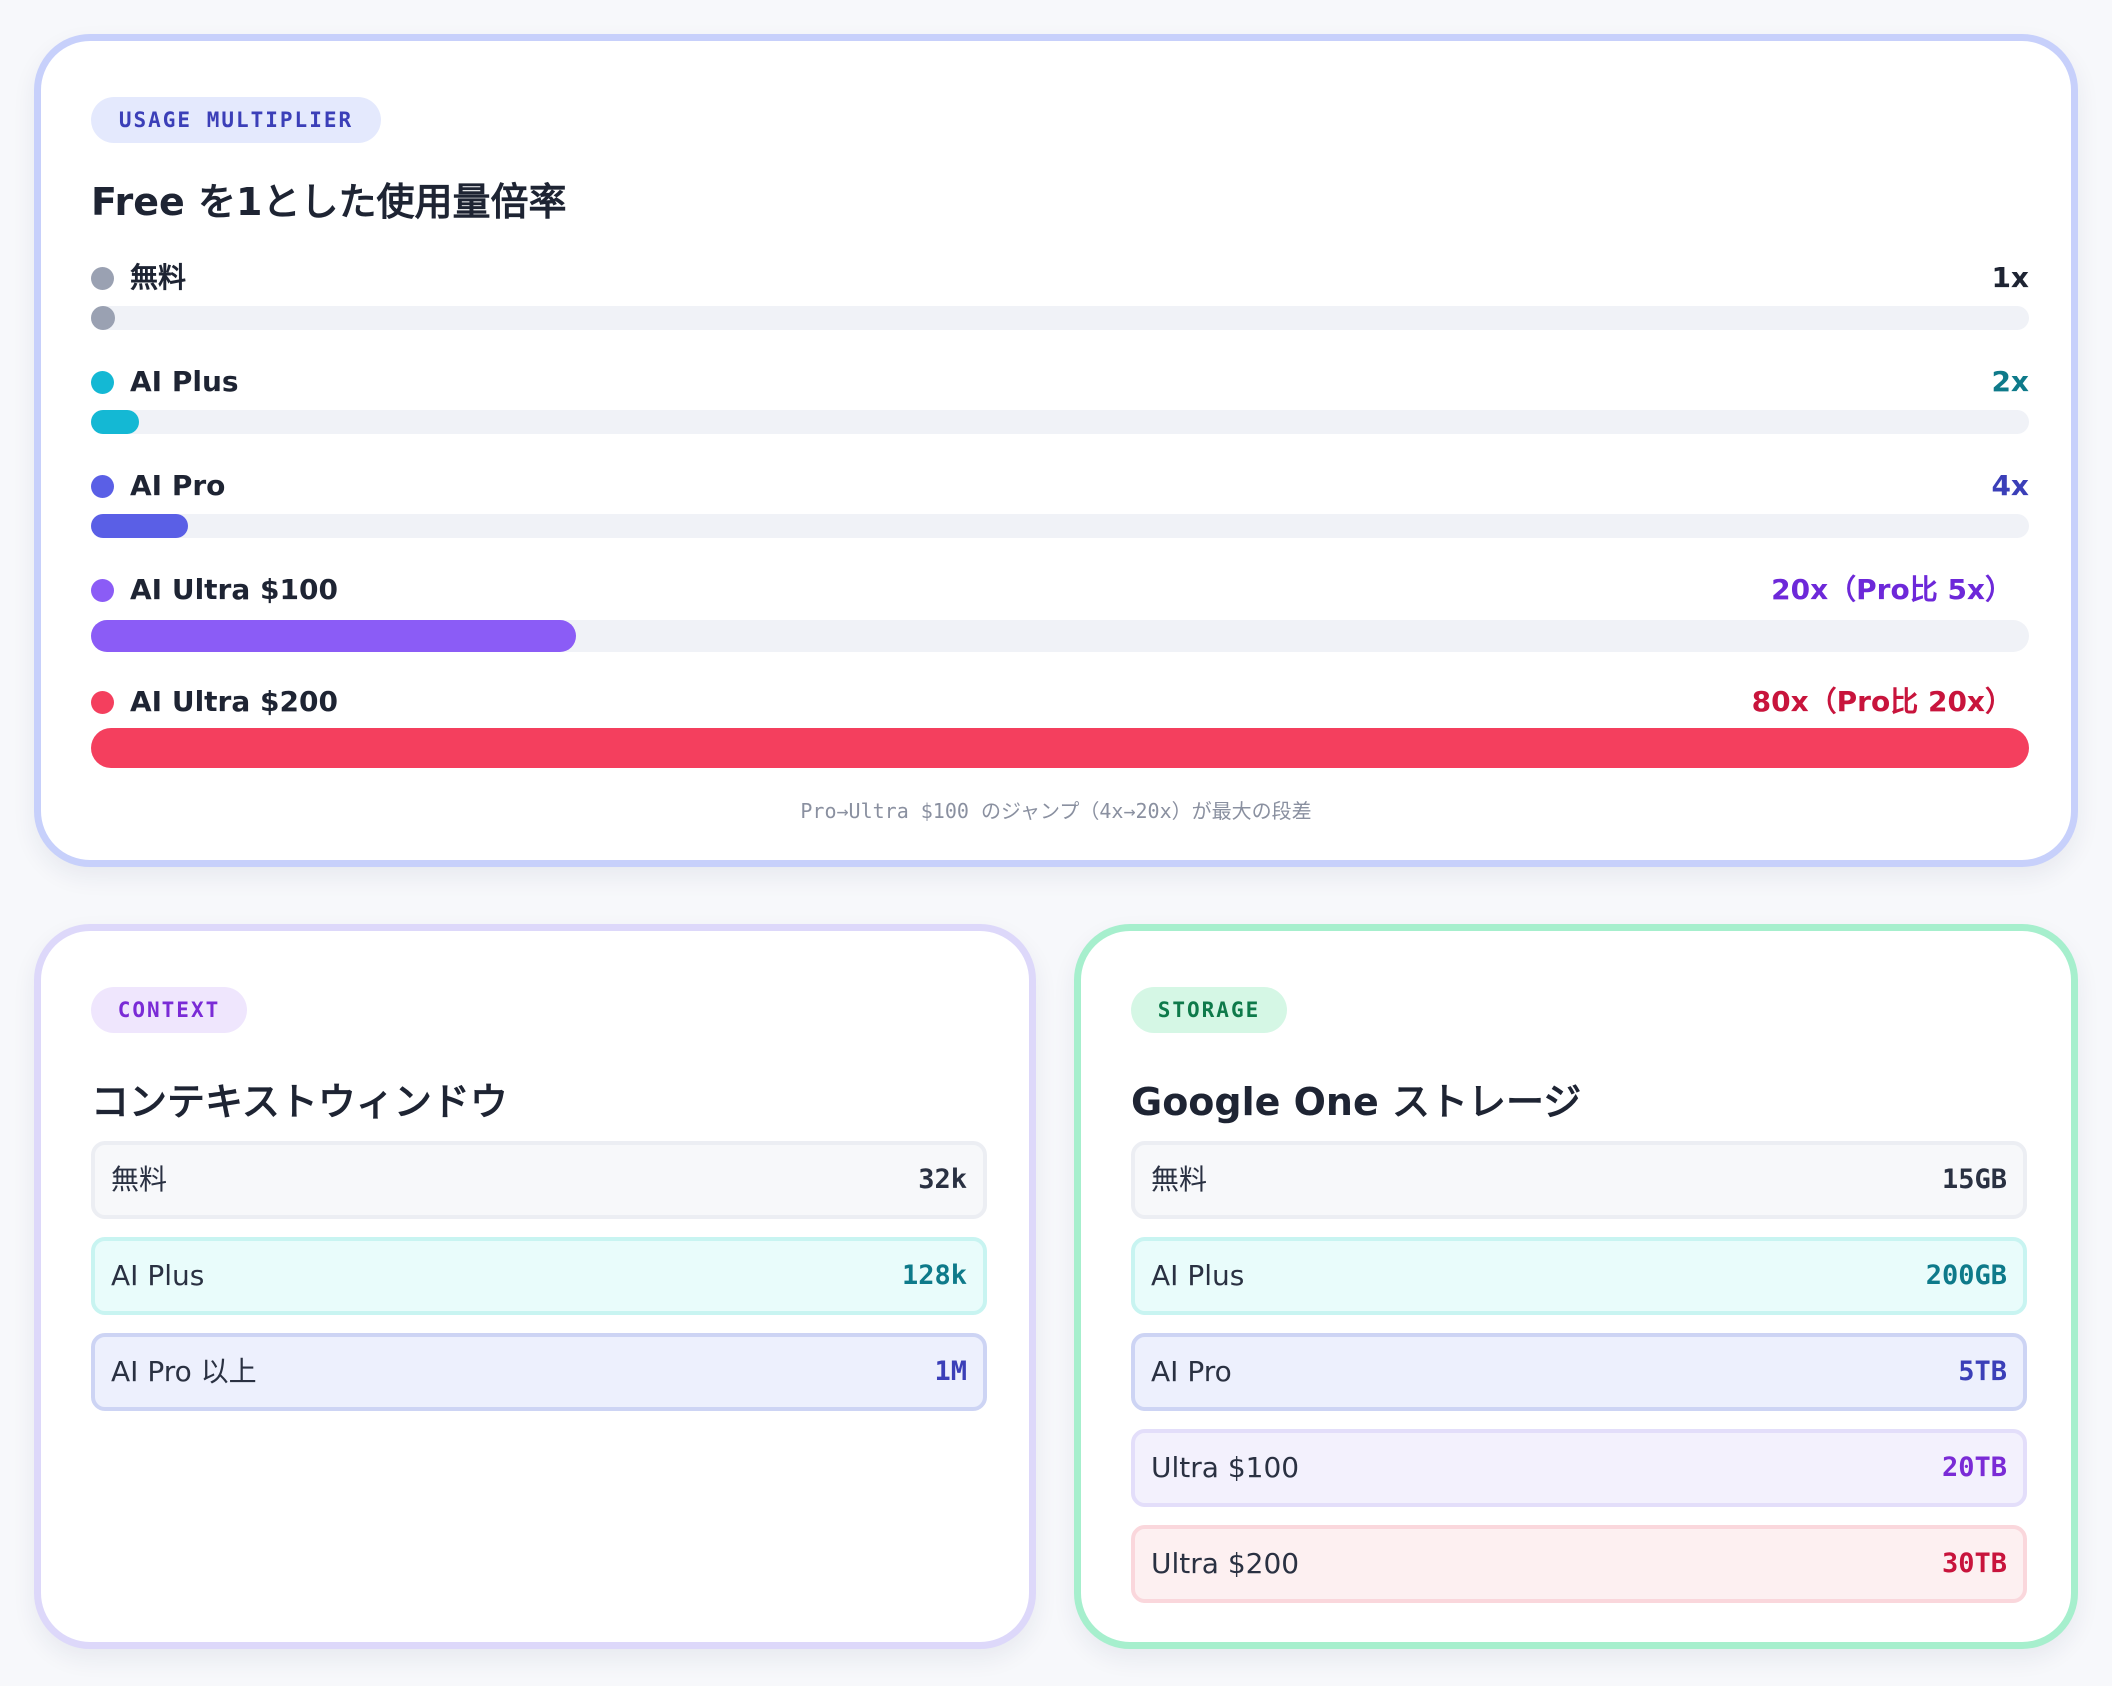 The image size is (2112, 1686). What do you see at coordinates (158, 277) in the screenshot?
I see `usage-row-name: 無料` at bounding box center [158, 277].